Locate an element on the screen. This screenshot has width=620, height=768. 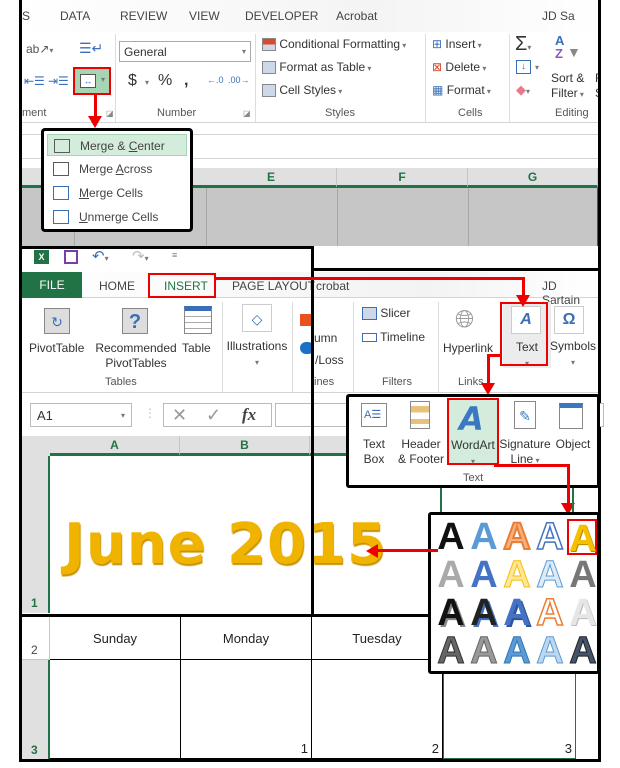
fill-icon: ↓ is located at coordinates (523, 67).